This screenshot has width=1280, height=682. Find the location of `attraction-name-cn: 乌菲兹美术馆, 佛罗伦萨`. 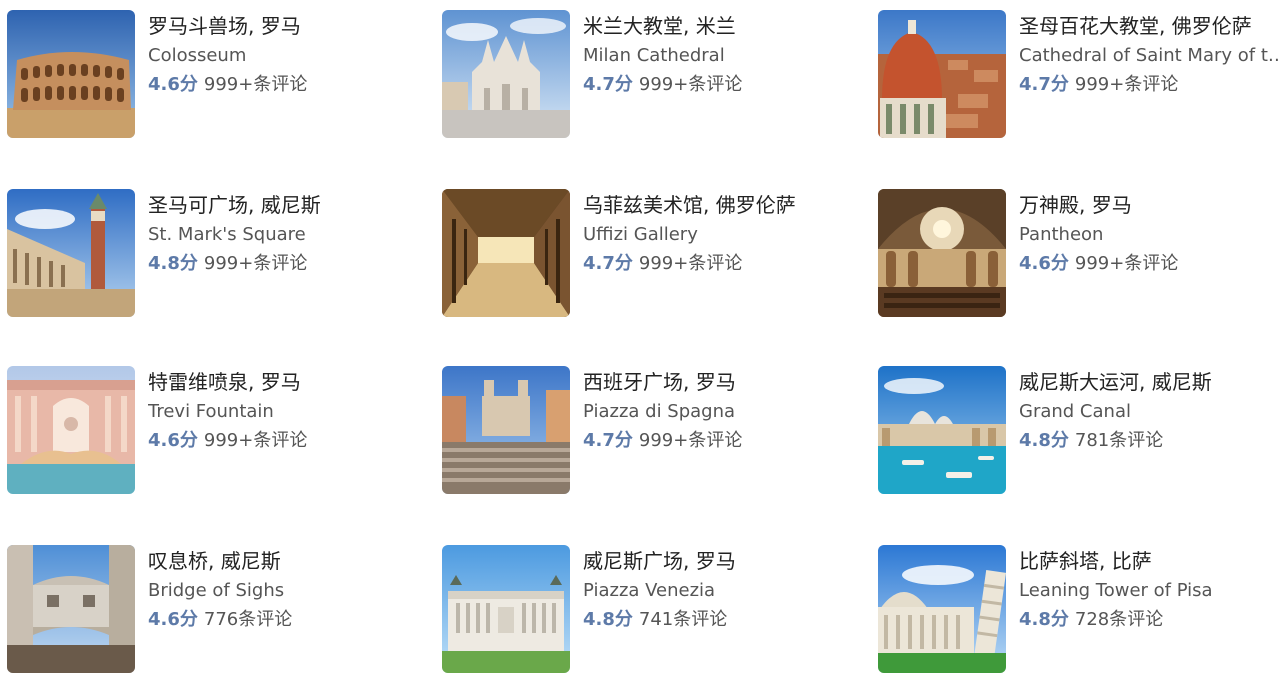

attraction-name-cn: 乌菲兹美术馆, 佛罗伦萨 is located at coordinates (719, 205).